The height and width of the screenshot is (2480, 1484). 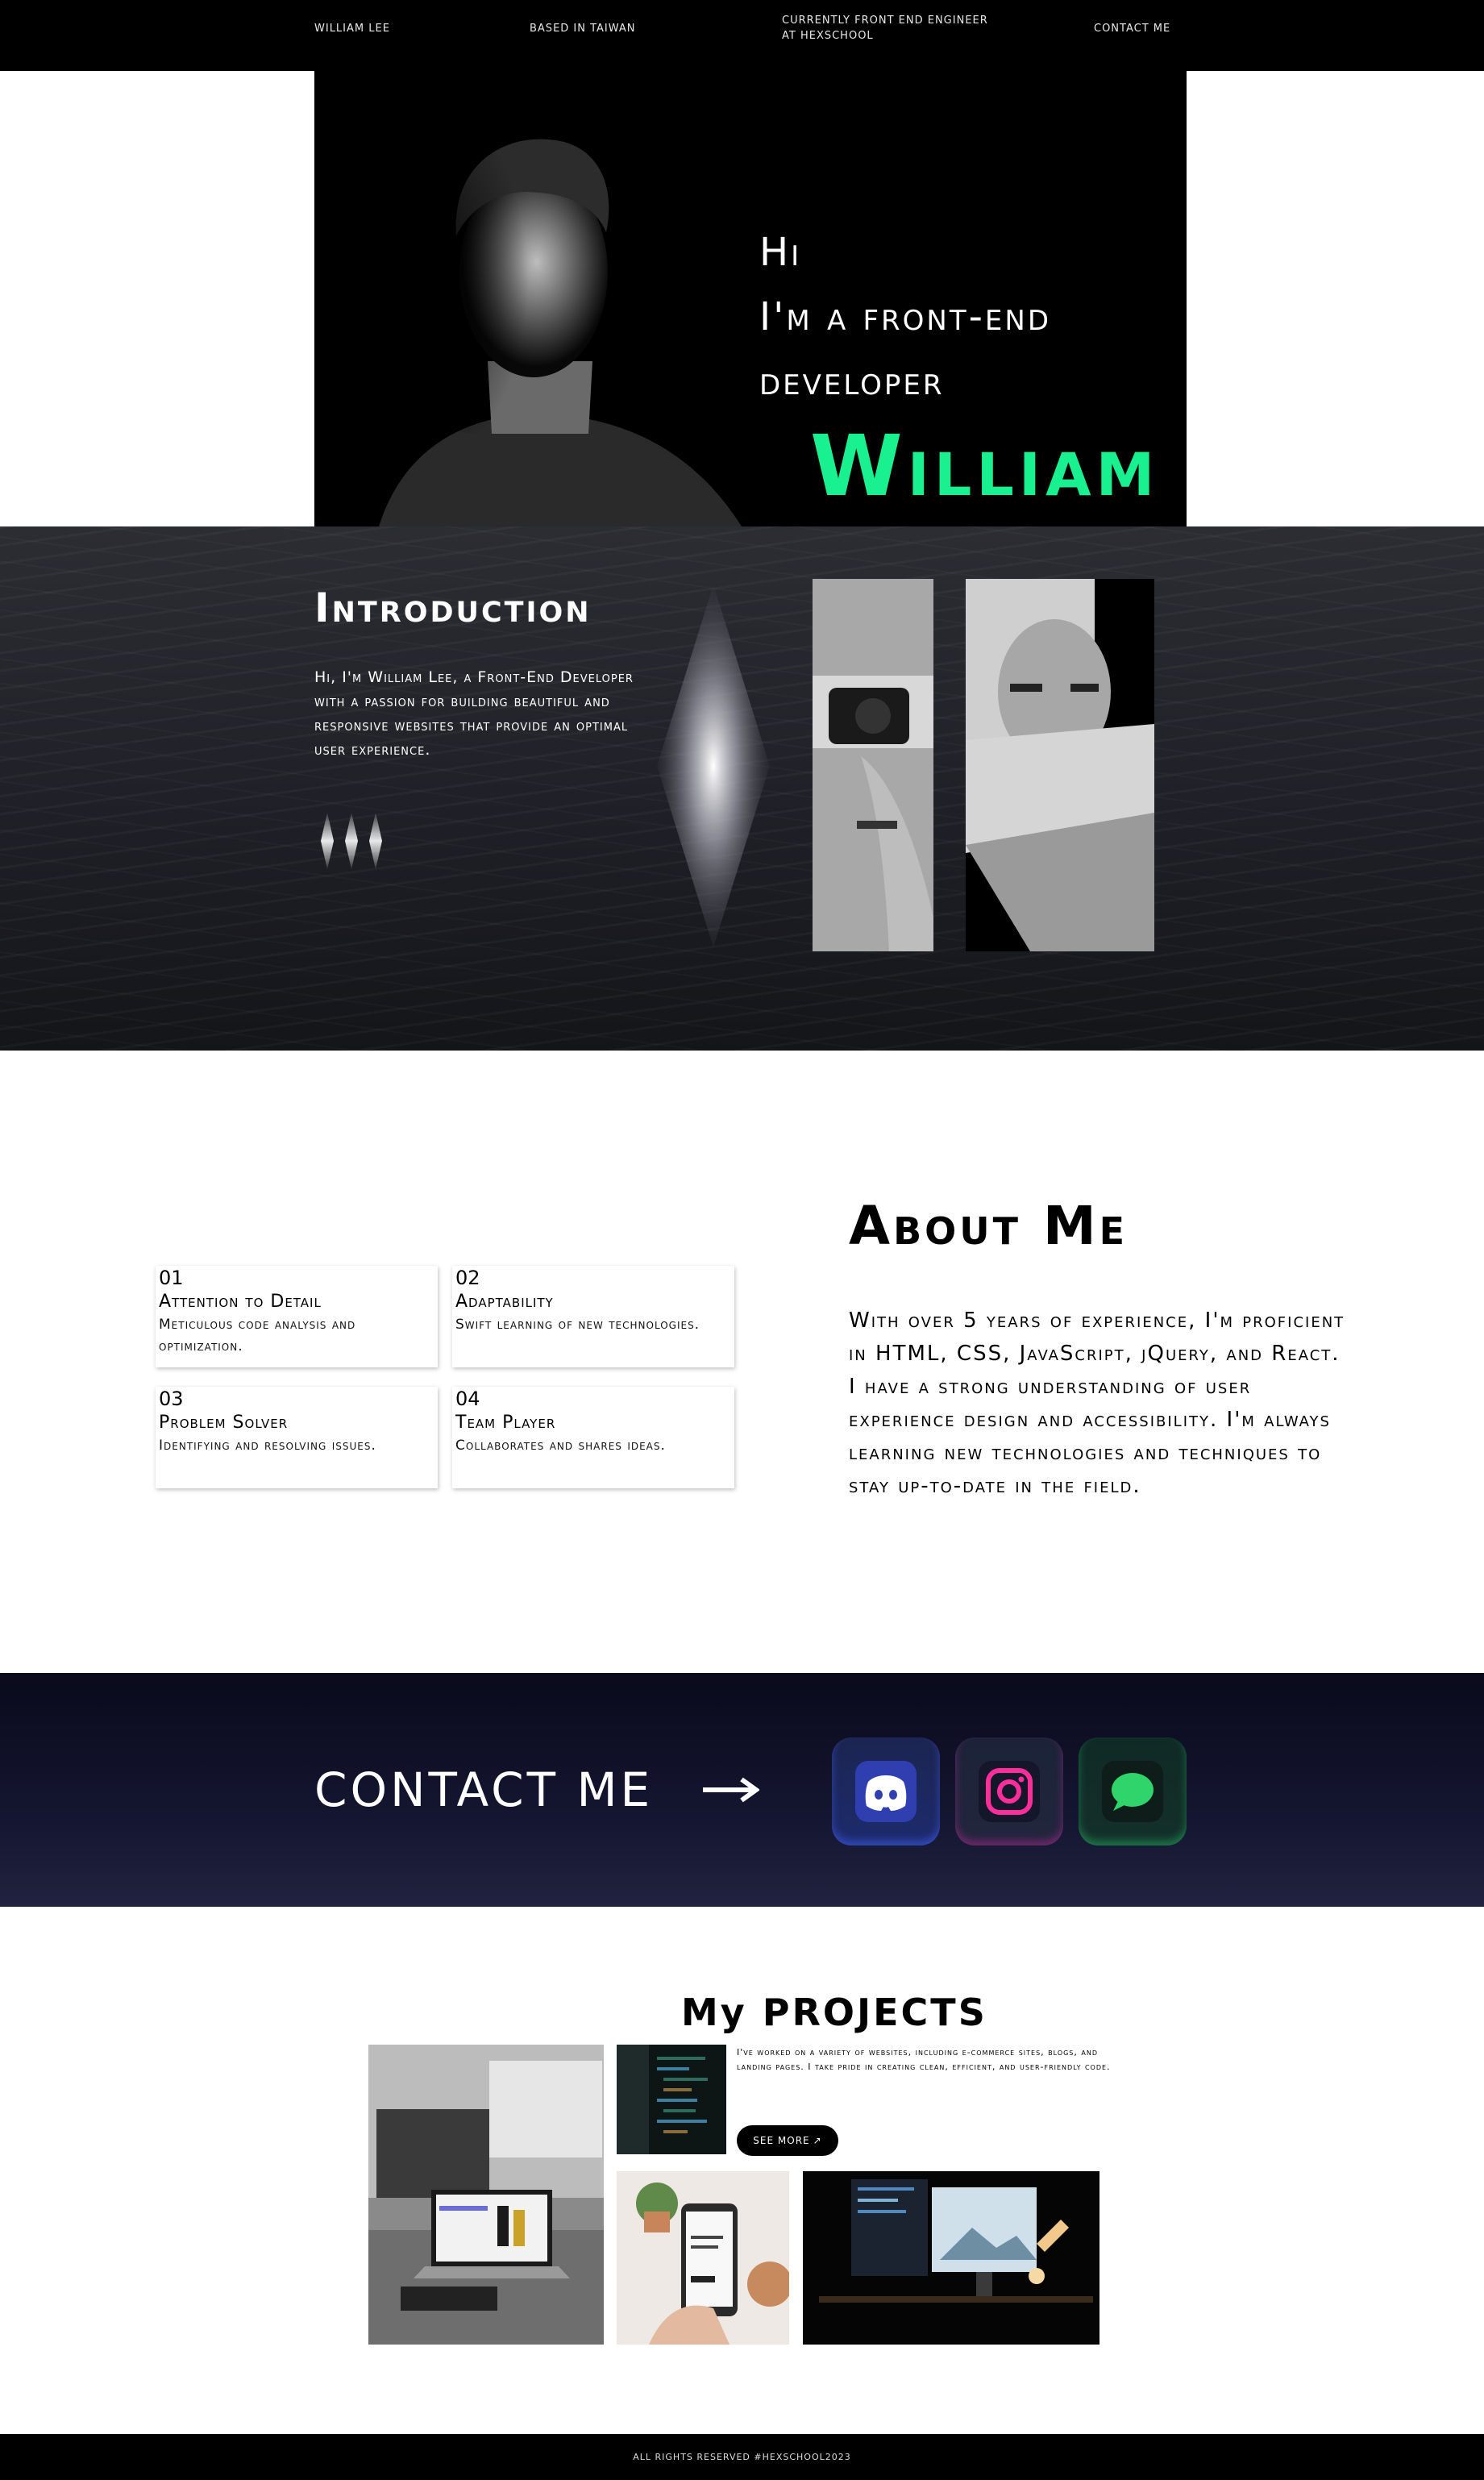 I want to click on nav-location: BASED IN TAIWAN, so click(x=583, y=28).